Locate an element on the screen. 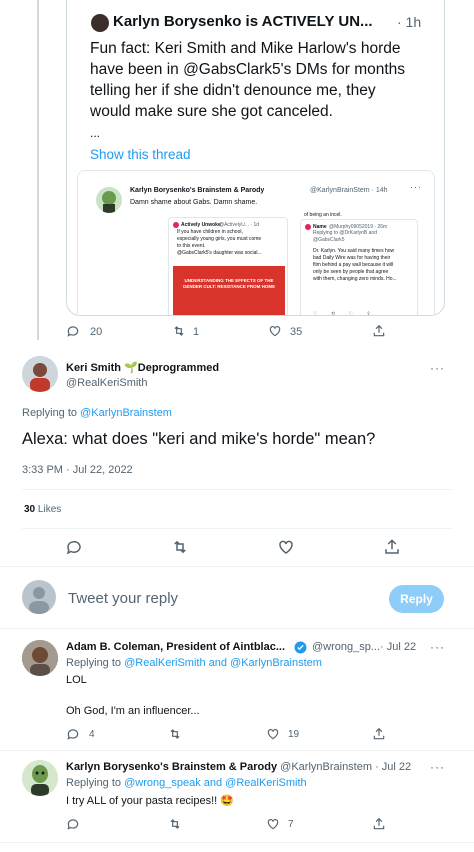  main-author-name: Keri Smith is located at coordinates (93, 368).